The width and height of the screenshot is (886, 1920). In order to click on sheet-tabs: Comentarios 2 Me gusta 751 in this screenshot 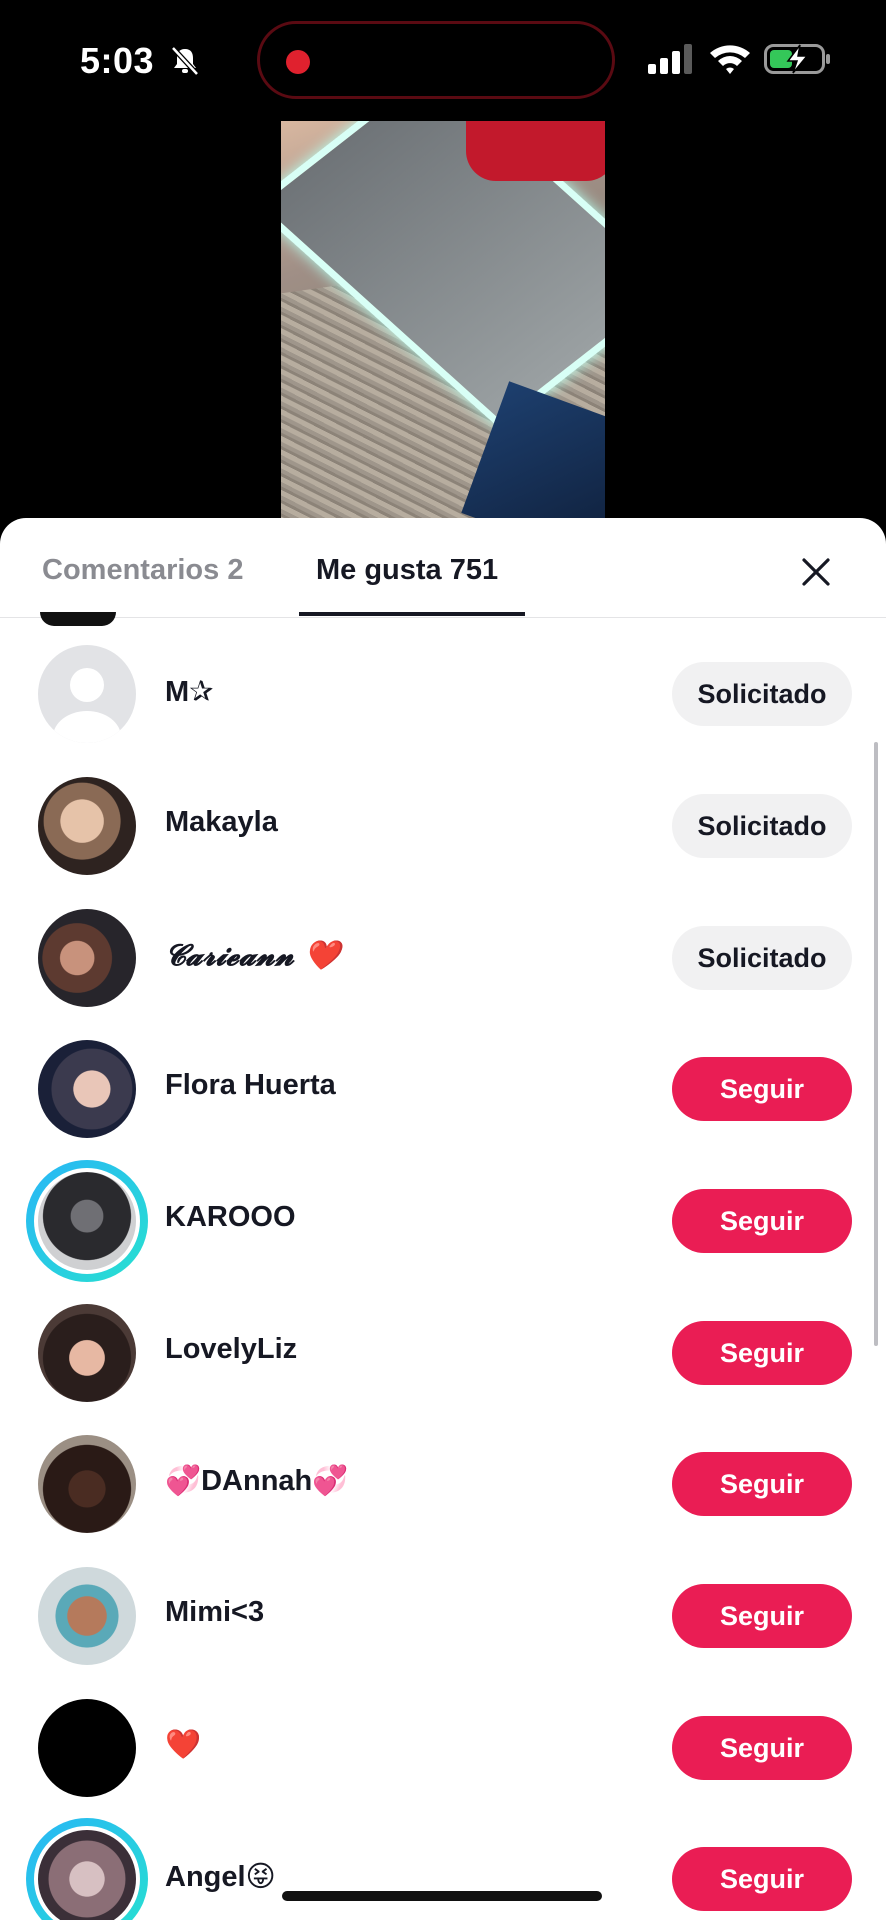, I will do `click(443, 568)`.